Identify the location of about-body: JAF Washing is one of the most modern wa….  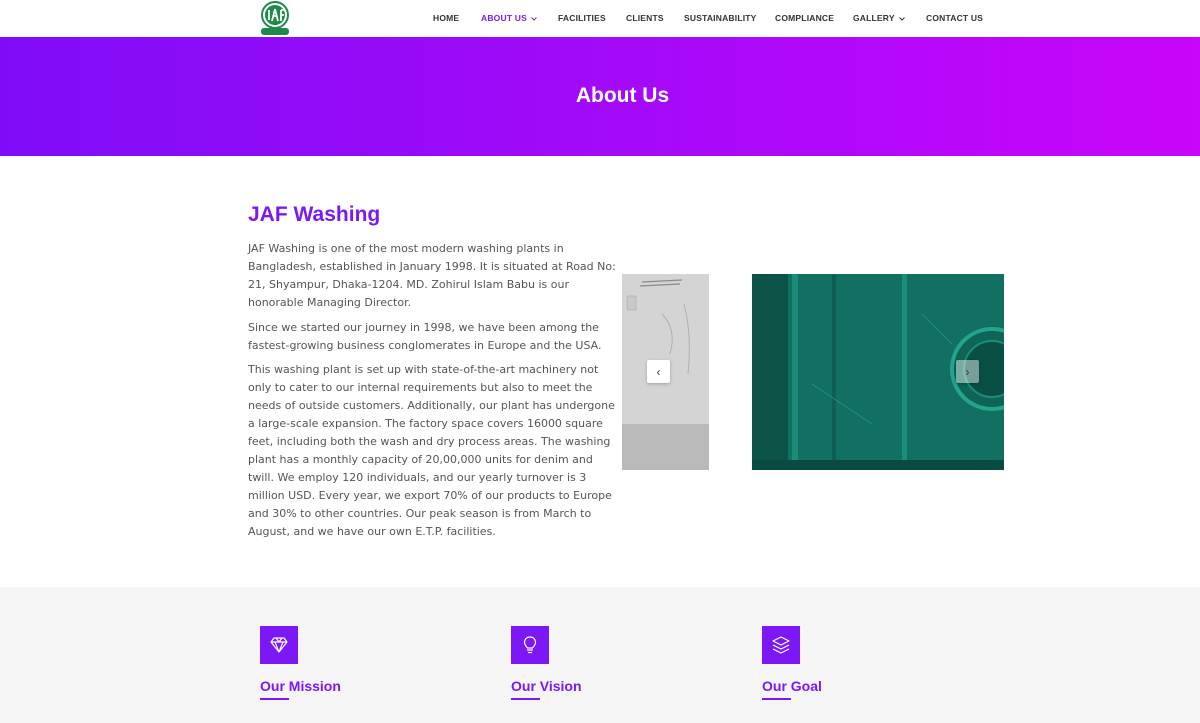
(433, 394).